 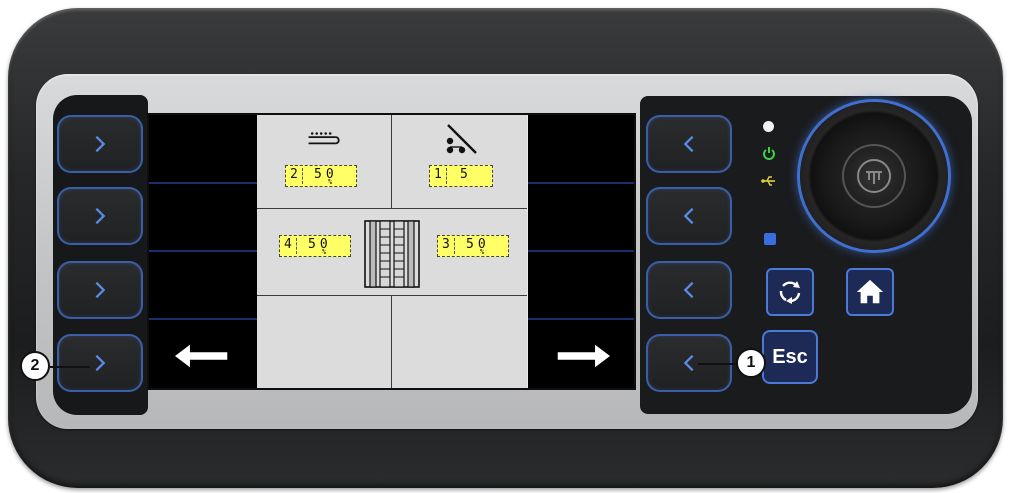 What do you see at coordinates (464, 174) in the screenshot?
I see `value-number: 5` at bounding box center [464, 174].